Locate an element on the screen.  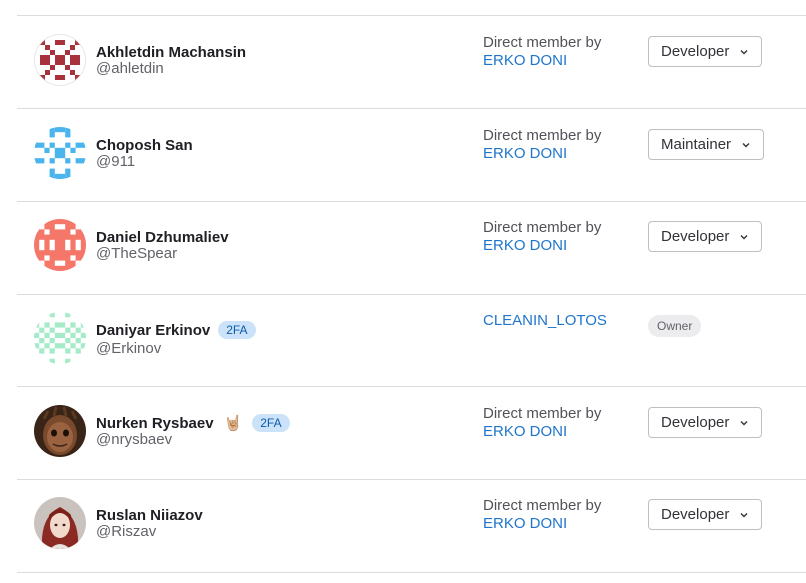
member-name: Daniel Dzhumaliev is located at coordinates (162, 237).